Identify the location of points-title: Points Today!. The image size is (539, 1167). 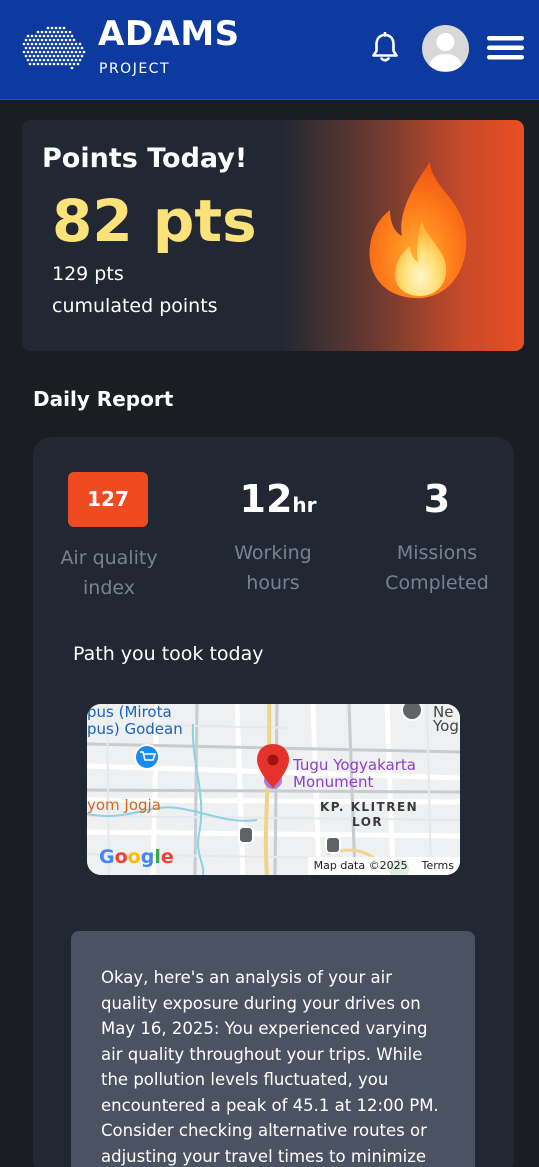
(145, 158).